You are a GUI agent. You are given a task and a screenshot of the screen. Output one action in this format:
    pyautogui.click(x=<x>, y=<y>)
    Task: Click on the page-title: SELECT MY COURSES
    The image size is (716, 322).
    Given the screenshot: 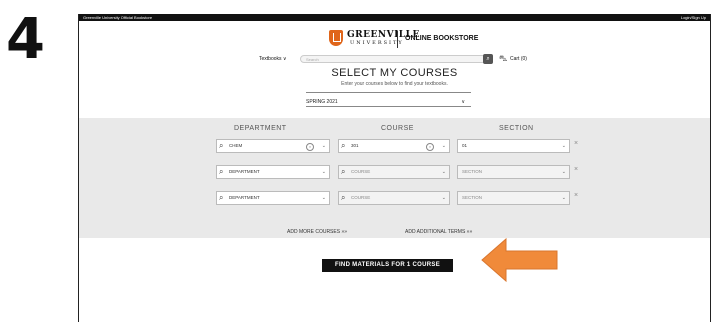 What is the action you would take?
    pyautogui.click(x=394, y=73)
    